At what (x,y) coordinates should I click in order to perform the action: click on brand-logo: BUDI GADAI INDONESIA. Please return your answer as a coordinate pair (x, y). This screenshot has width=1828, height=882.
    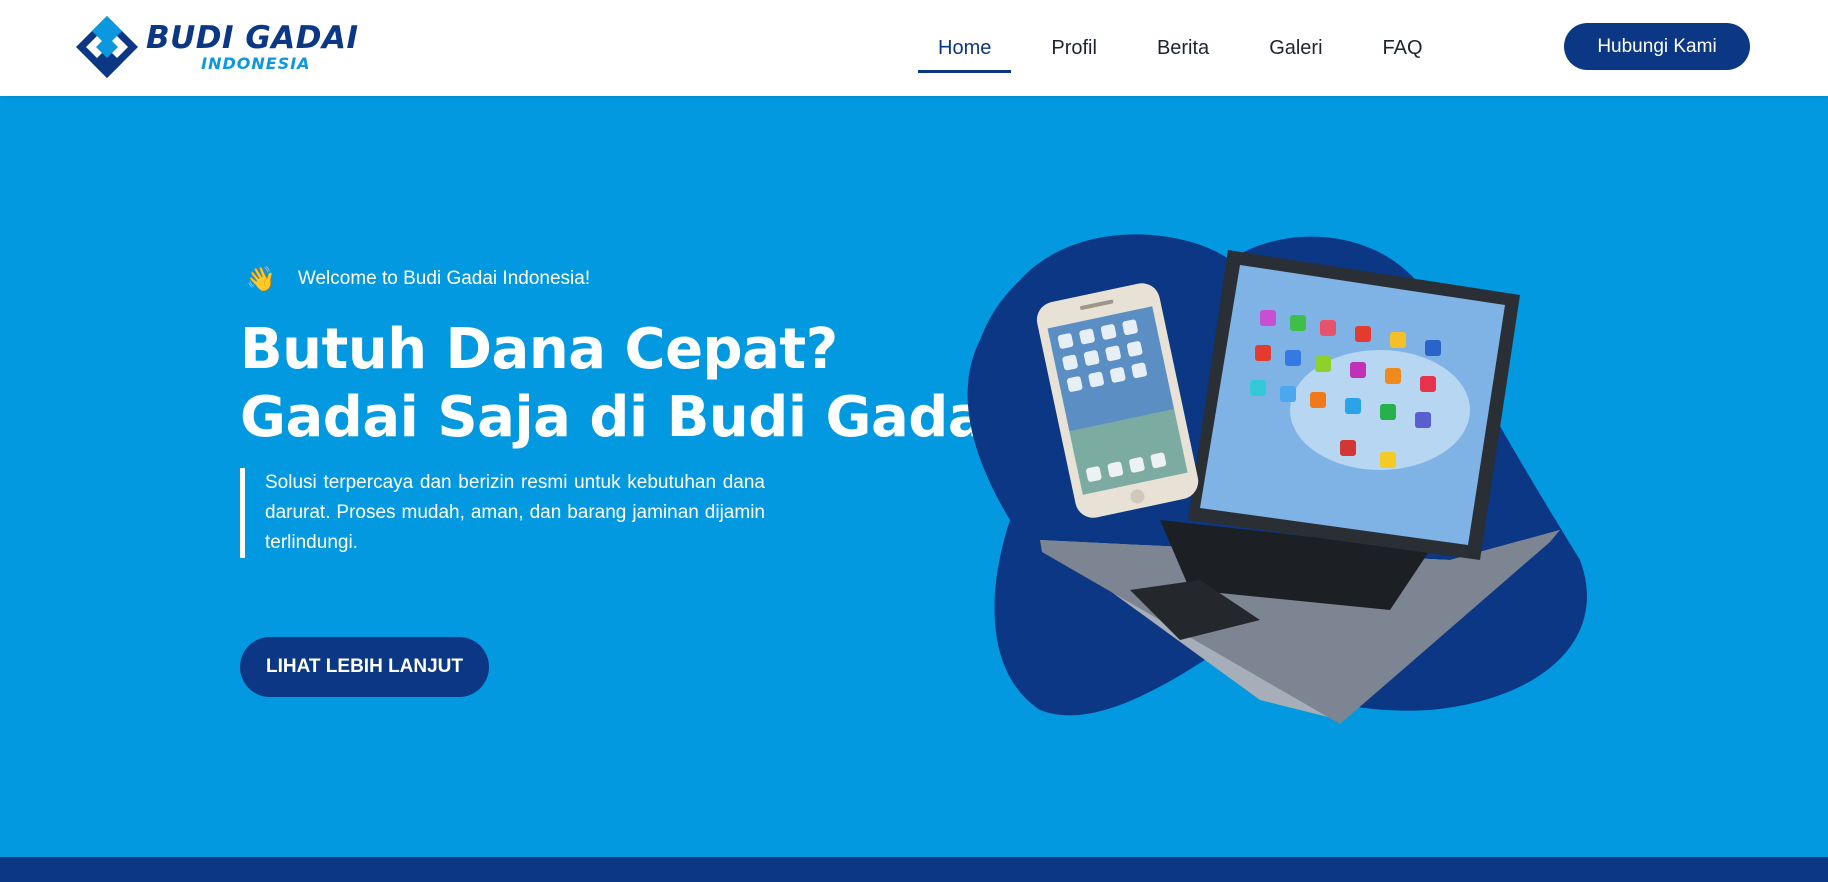
    Looking at the image, I should click on (216, 47).